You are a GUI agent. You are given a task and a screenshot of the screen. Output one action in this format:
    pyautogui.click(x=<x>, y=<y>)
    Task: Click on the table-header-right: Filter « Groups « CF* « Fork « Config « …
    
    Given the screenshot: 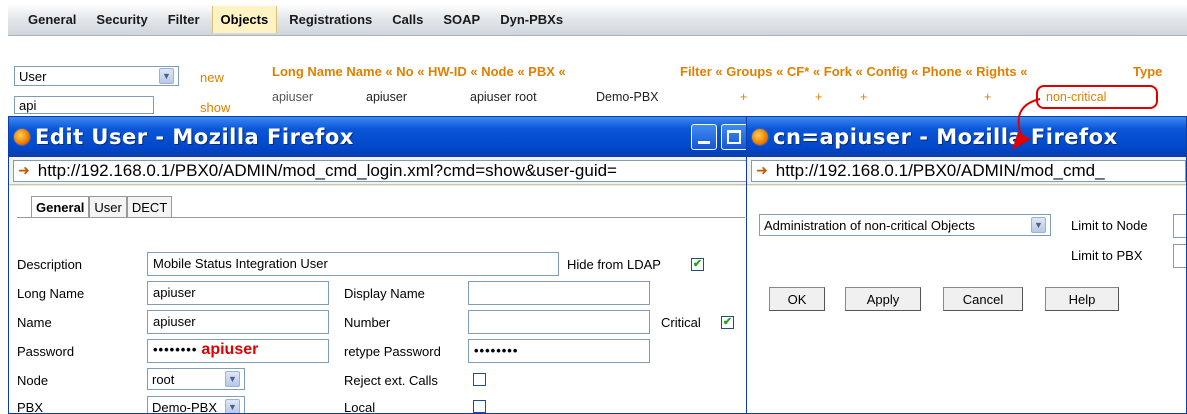 What is the action you would take?
    pyautogui.click(x=853, y=71)
    